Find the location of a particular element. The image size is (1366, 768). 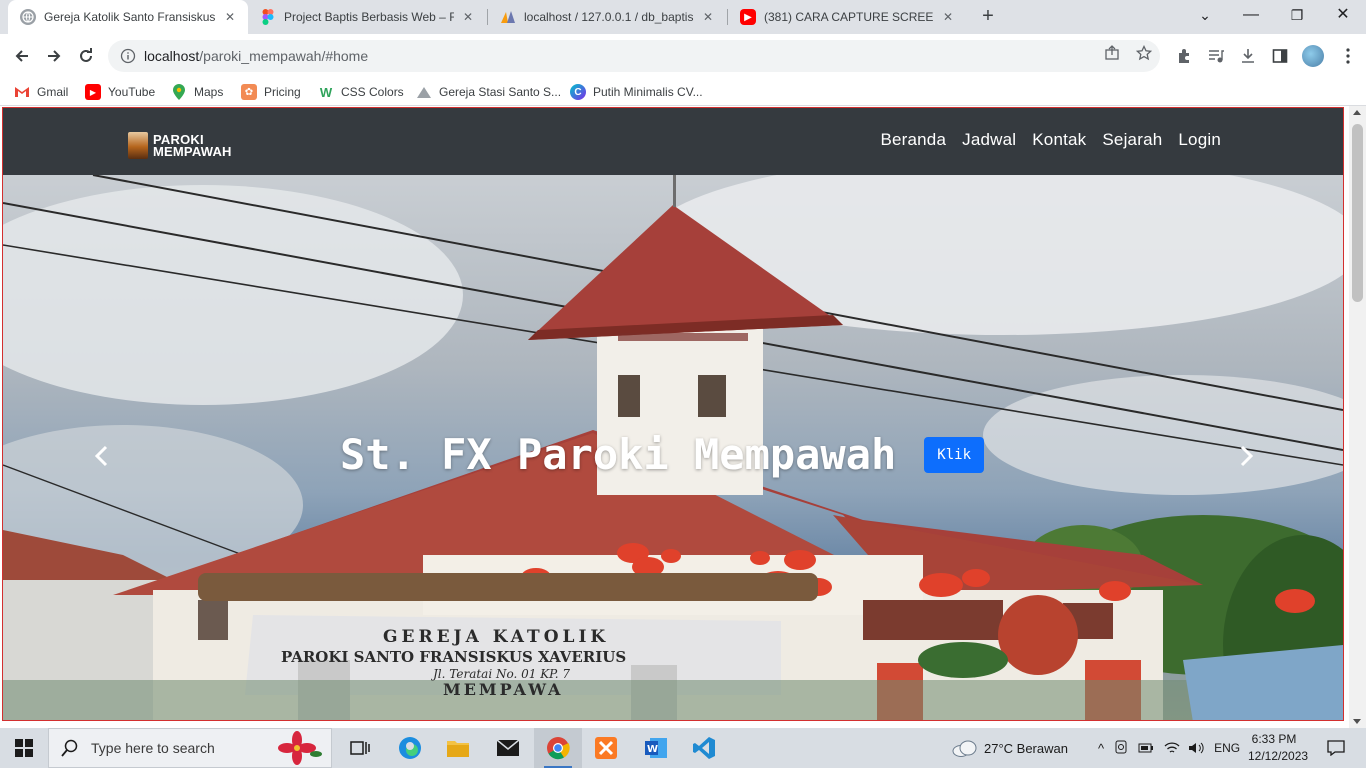

url-host: localhost is located at coordinates (172, 56).